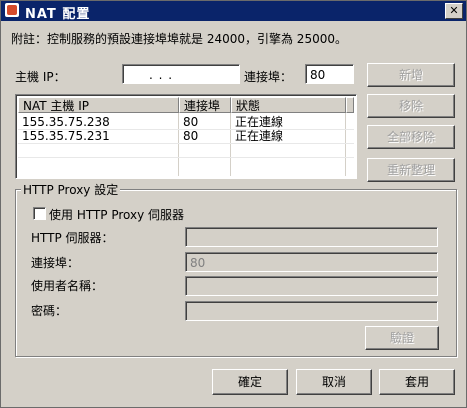  I want to click on ok-button: 確定, so click(250, 382).